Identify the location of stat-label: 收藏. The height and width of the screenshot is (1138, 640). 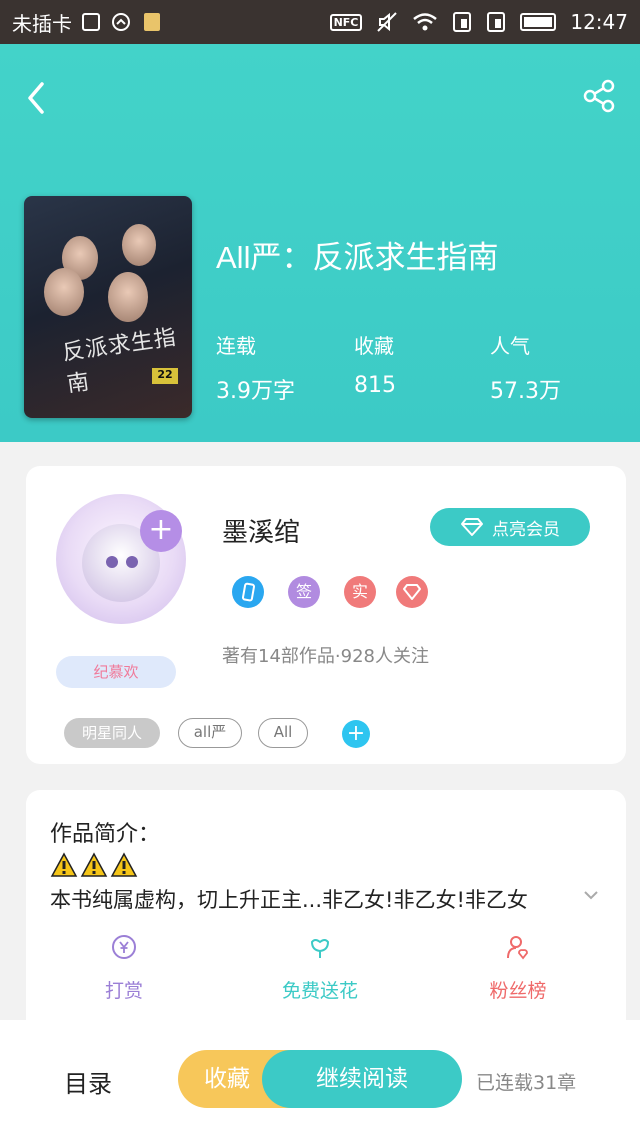
(374, 346).